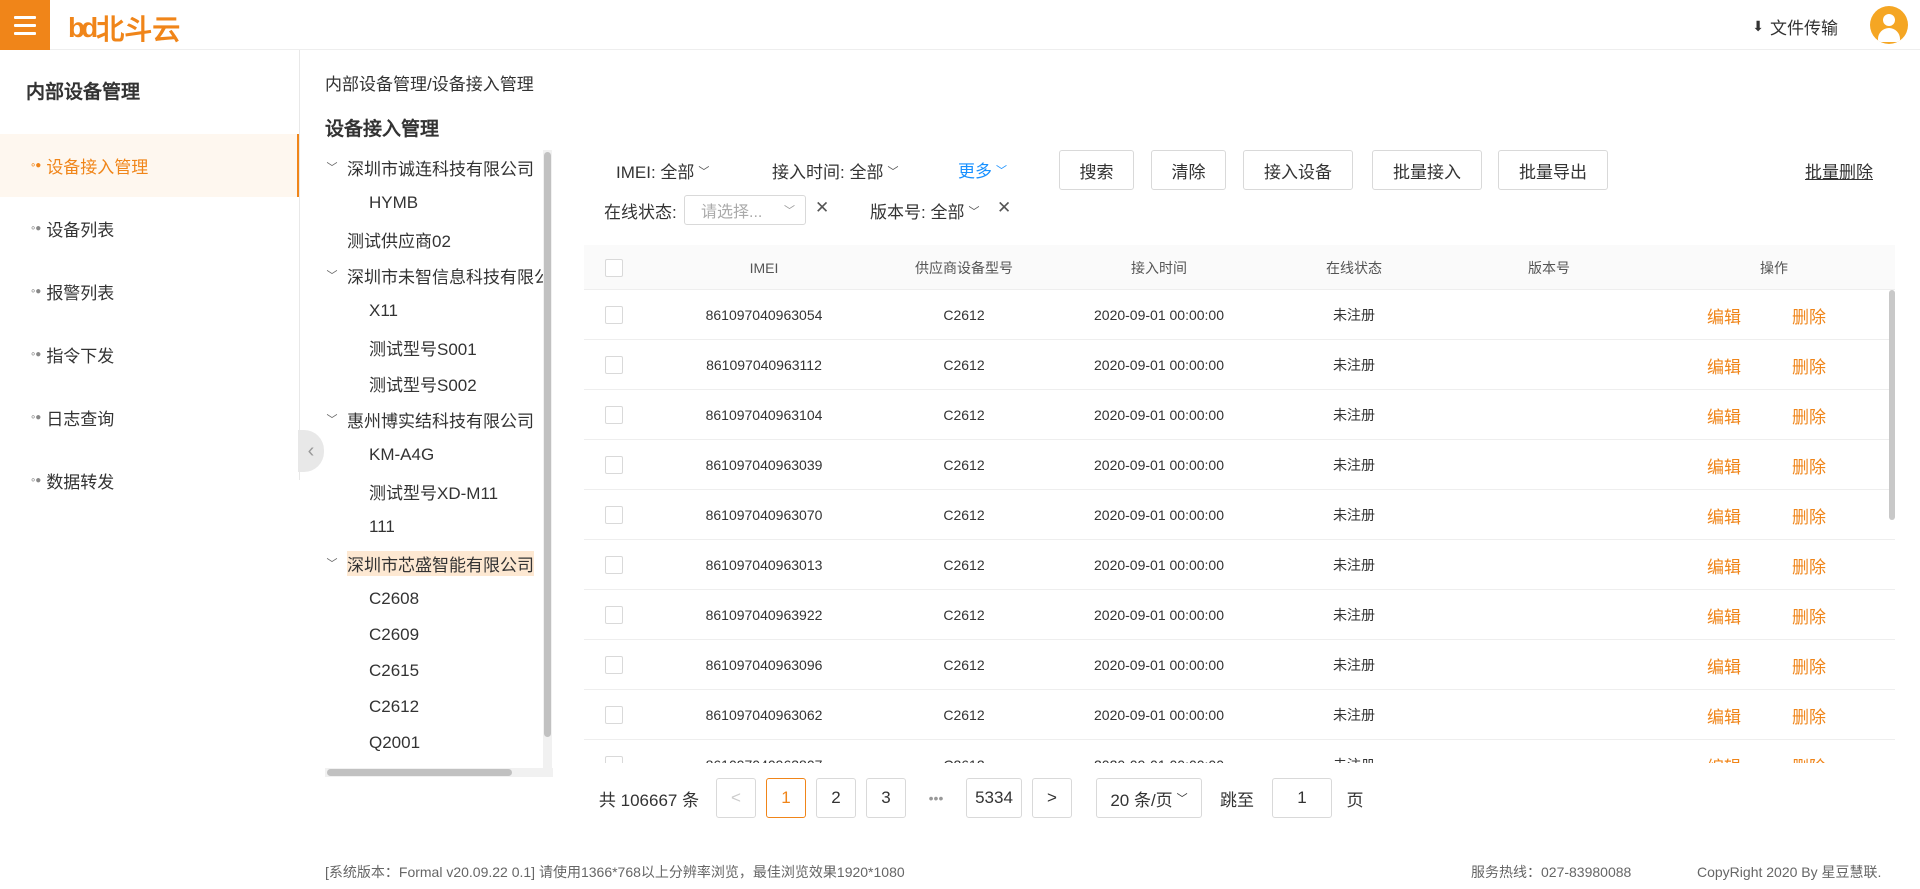 This screenshot has width=1920, height=889. What do you see at coordinates (736, 798) in the screenshot?
I see `prev-page-button: <` at bounding box center [736, 798].